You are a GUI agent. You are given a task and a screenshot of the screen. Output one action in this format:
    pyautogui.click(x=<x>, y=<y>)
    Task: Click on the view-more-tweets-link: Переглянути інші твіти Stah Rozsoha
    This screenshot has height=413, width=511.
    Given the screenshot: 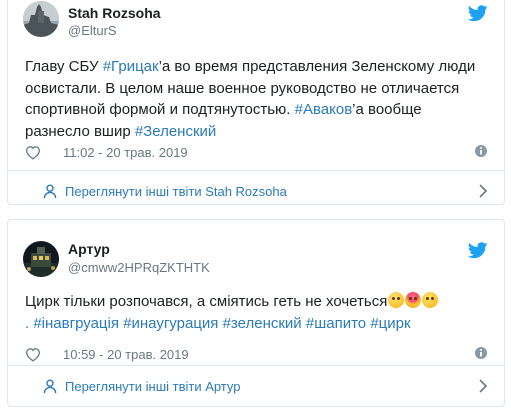 What is the action you would take?
    pyautogui.click(x=256, y=187)
    